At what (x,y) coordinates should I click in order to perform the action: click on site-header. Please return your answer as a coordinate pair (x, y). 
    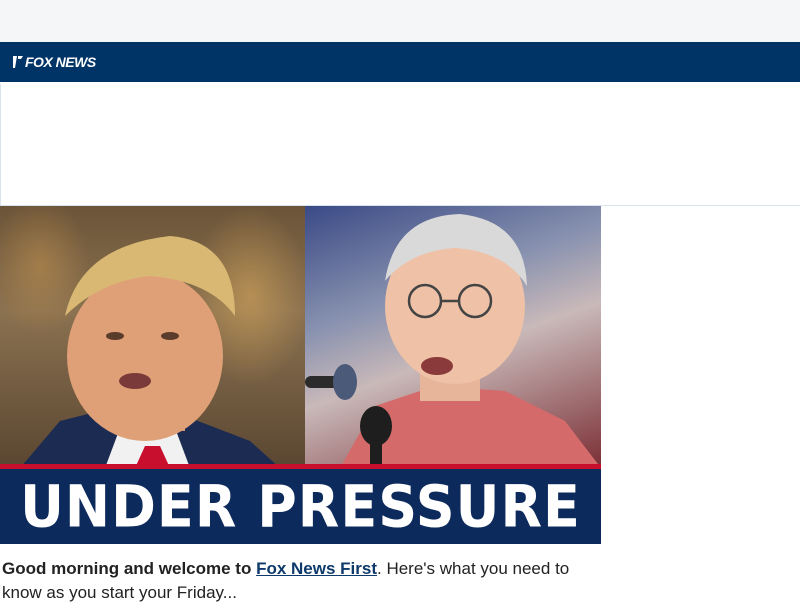
    Looking at the image, I should click on (400, 62).